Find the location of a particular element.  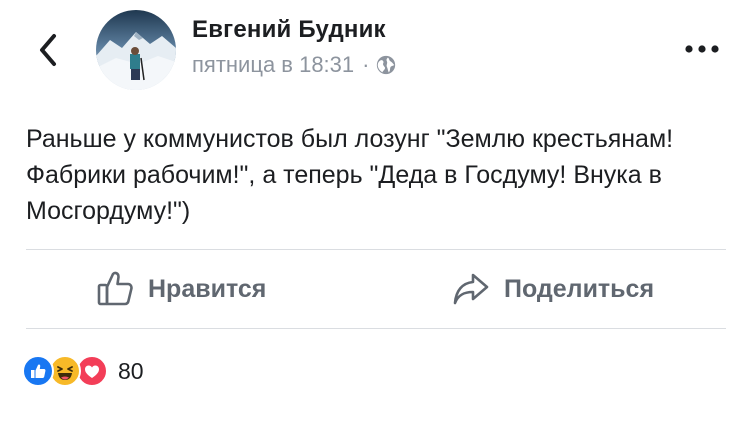

like-button: Нравится is located at coordinates (181, 289).